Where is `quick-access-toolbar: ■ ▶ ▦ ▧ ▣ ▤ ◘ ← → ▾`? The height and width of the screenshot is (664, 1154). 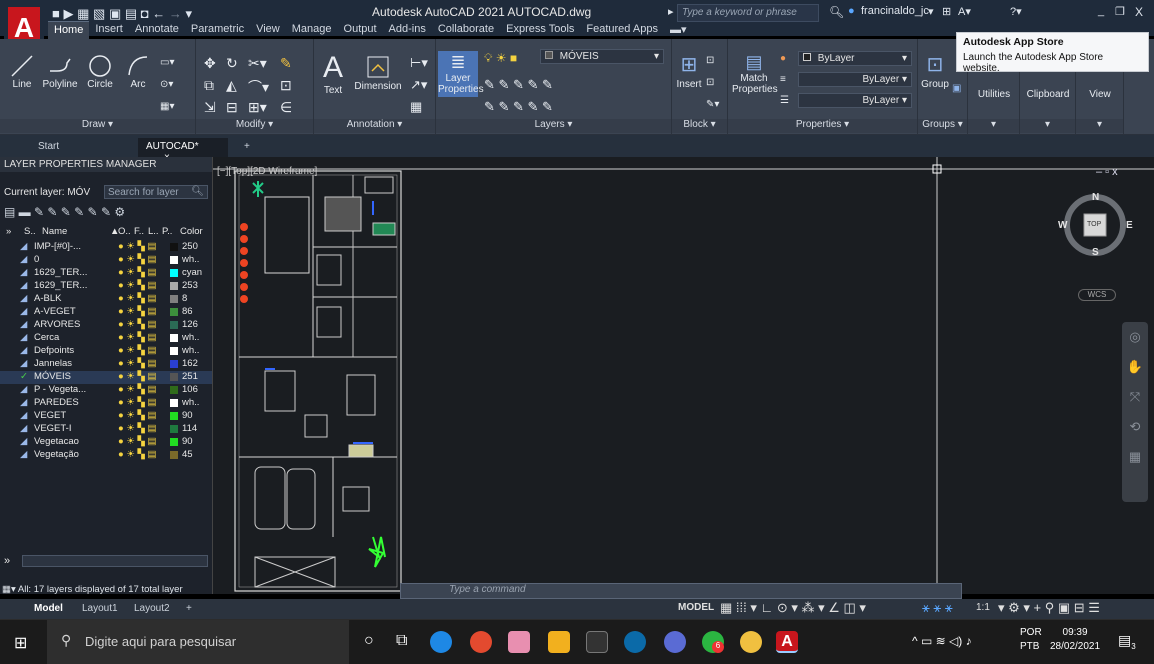
quick-access-toolbar: ■ ▶ ▦ ▧ ▣ ▤ ◘ ← → ▾ is located at coordinates (122, 14).